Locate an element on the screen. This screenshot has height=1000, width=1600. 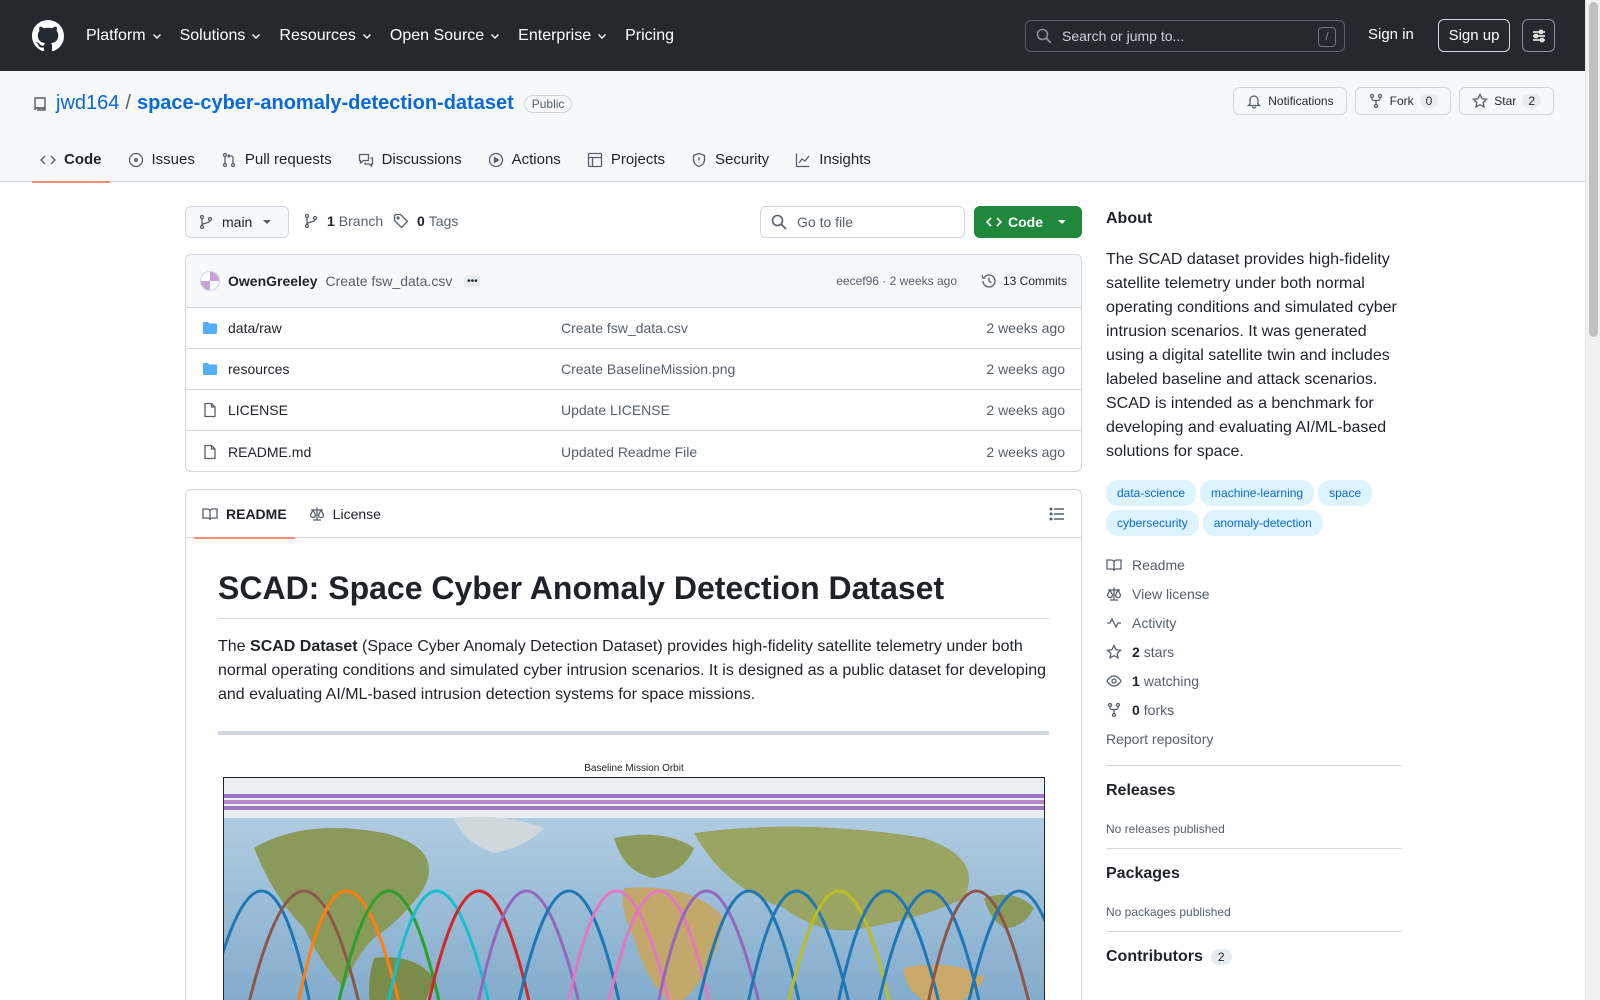
nav-item-platform: Platform is located at coordinates (124, 36).